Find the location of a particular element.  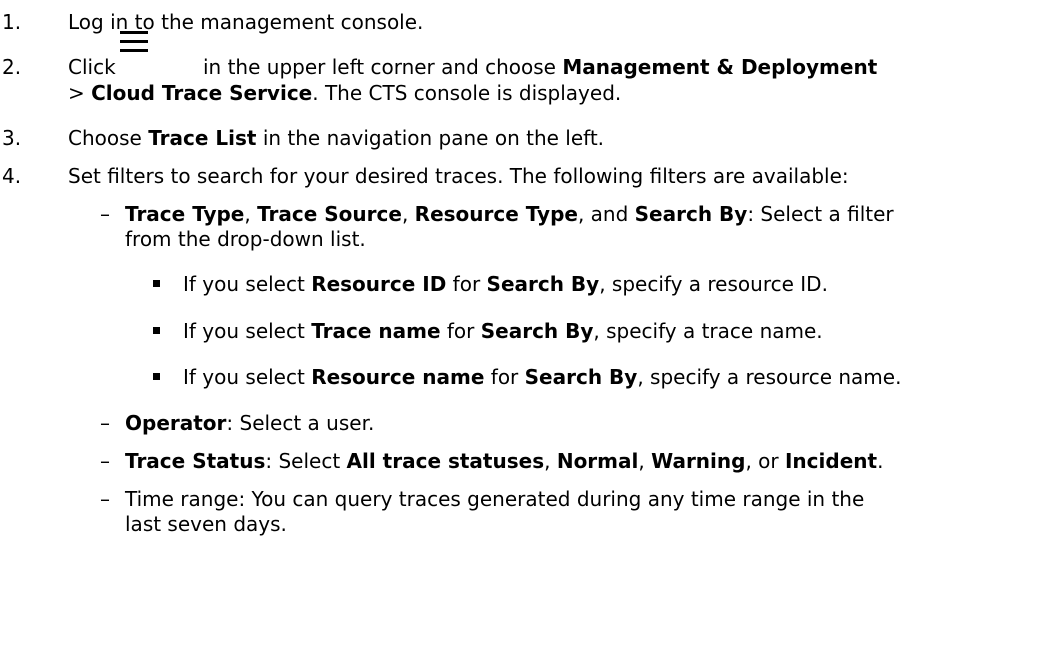

text: : Select is located at coordinates (306, 461).